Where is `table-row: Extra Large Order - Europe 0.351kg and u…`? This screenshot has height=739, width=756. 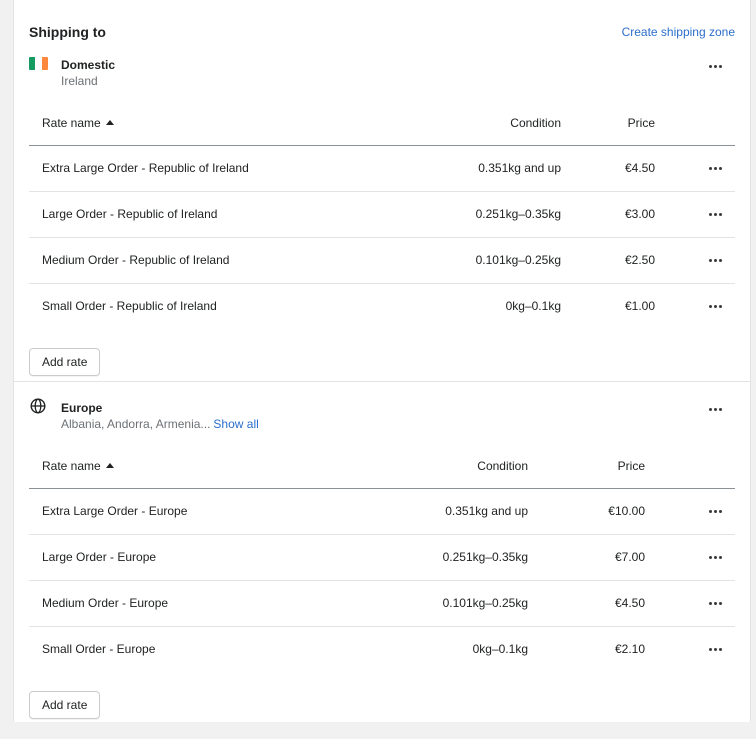
table-row: Extra Large Order - Europe 0.351kg and u… is located at coordinates (382, 511).